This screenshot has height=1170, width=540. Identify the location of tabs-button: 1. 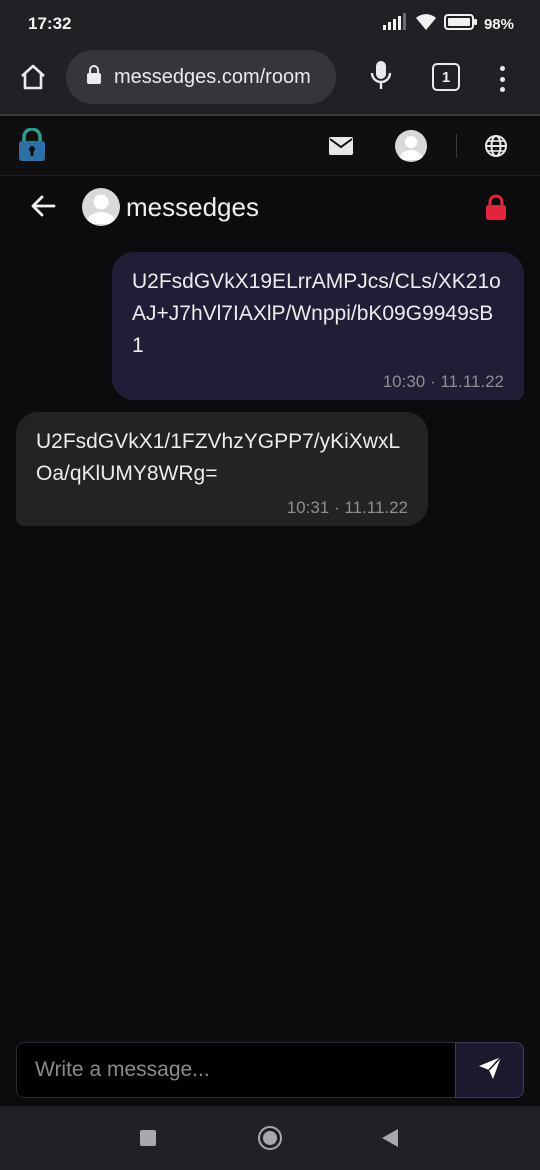
(446, 77).